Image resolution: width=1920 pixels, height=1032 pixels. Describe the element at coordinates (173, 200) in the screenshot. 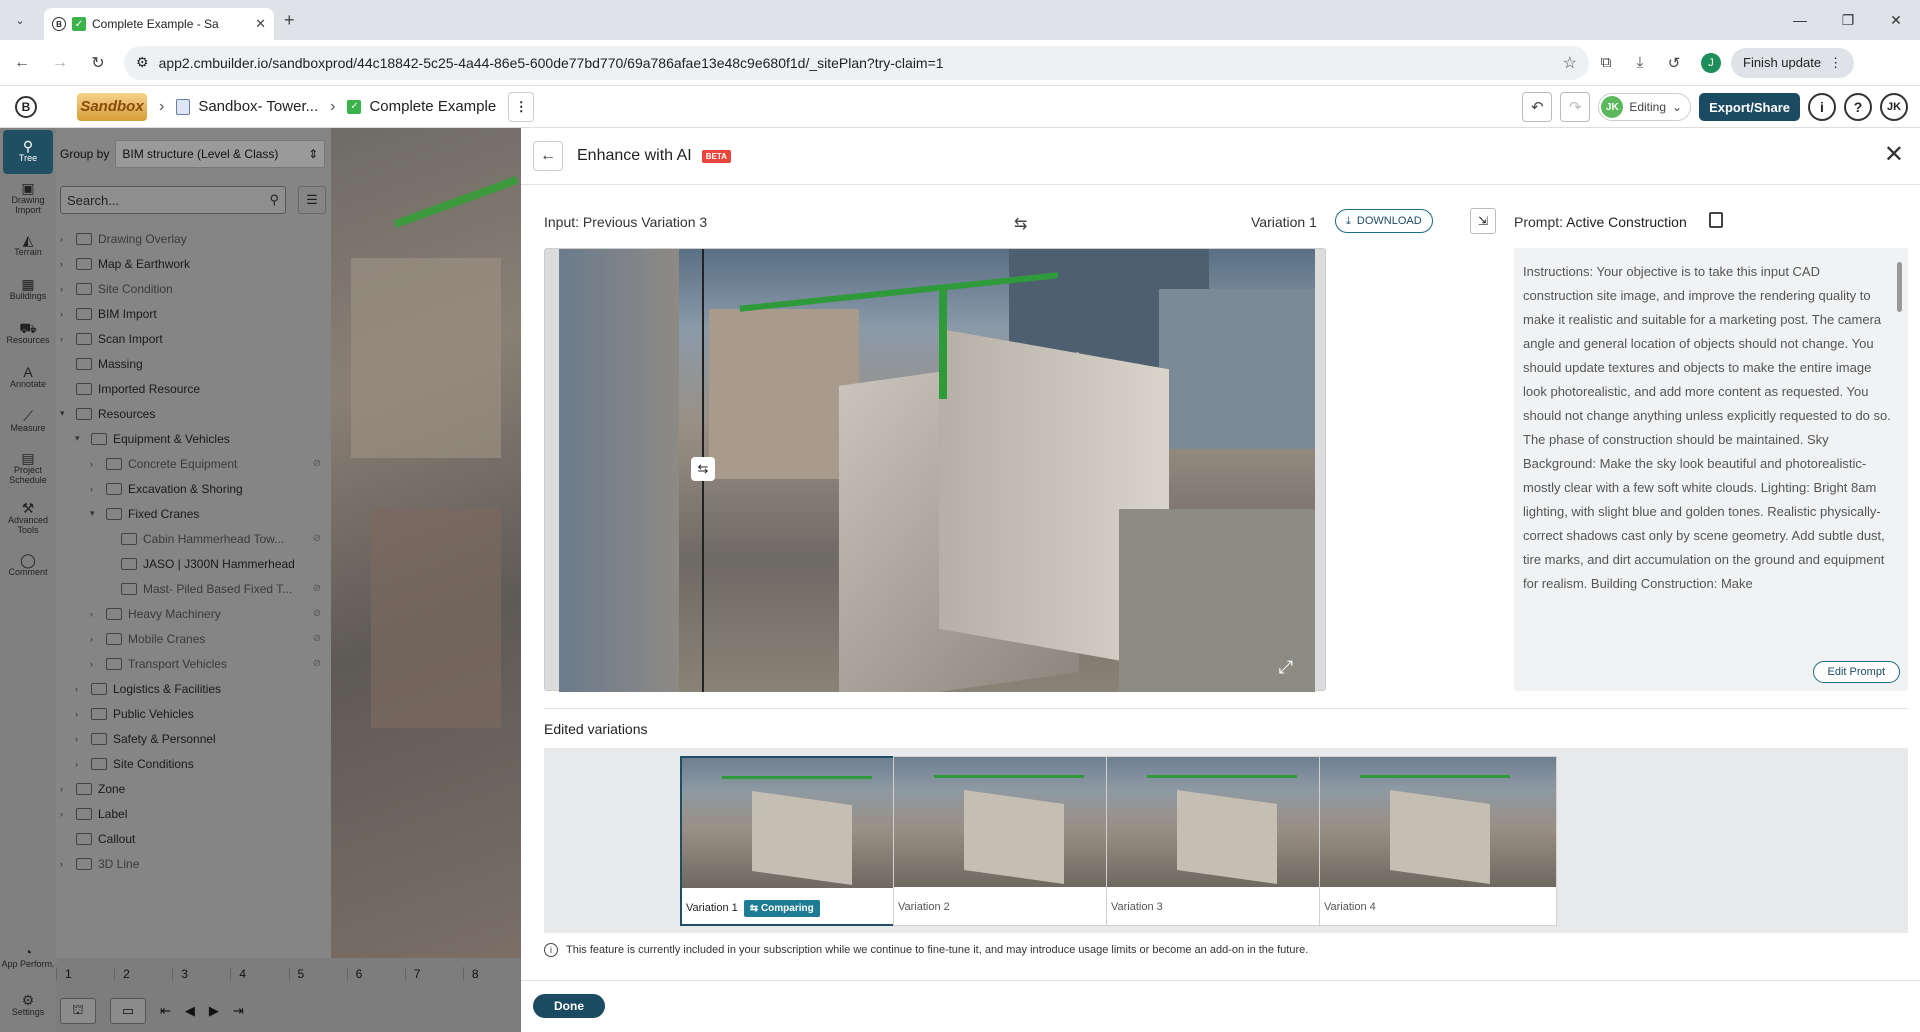

I see `tree-search-input: Search... ⚲` at that location.